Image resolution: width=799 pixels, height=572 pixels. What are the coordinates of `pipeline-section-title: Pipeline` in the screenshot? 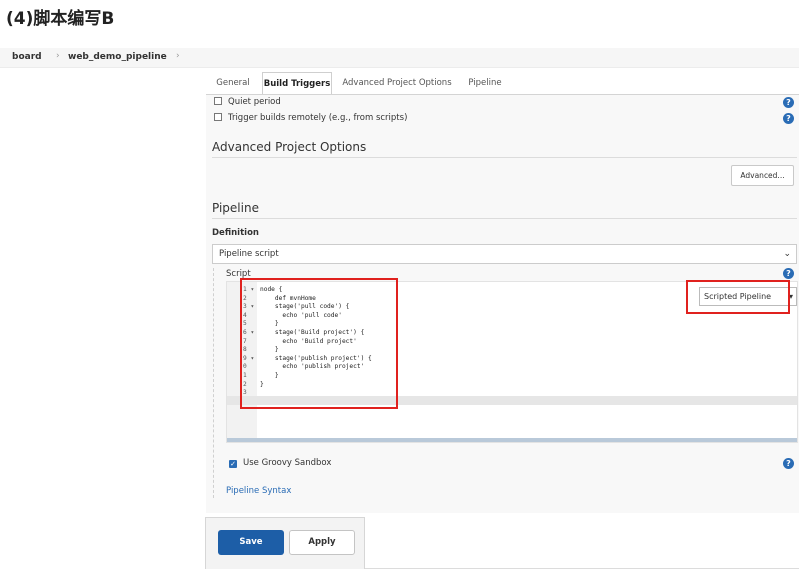 It's located at (235, 208).